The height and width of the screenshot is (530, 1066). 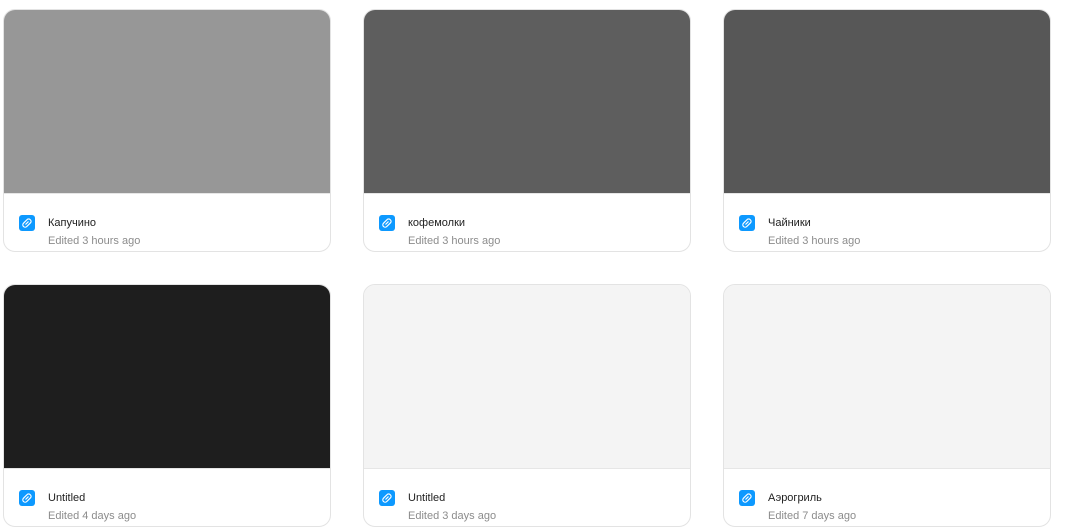 What do you see at coordinates (72, 223) in the screenshot?
I see `file-title: Капучино` at bounding box center [72, 223].